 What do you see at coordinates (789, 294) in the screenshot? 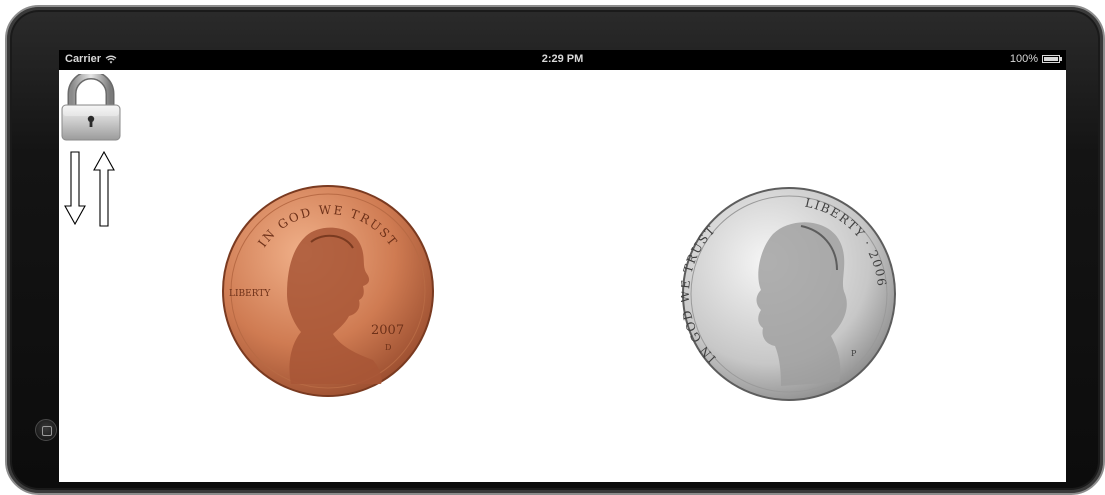
I see `nickel-coin: IN GOD WE TRUST LIBERTY · 2006 P` at bounding box center [789, 294].